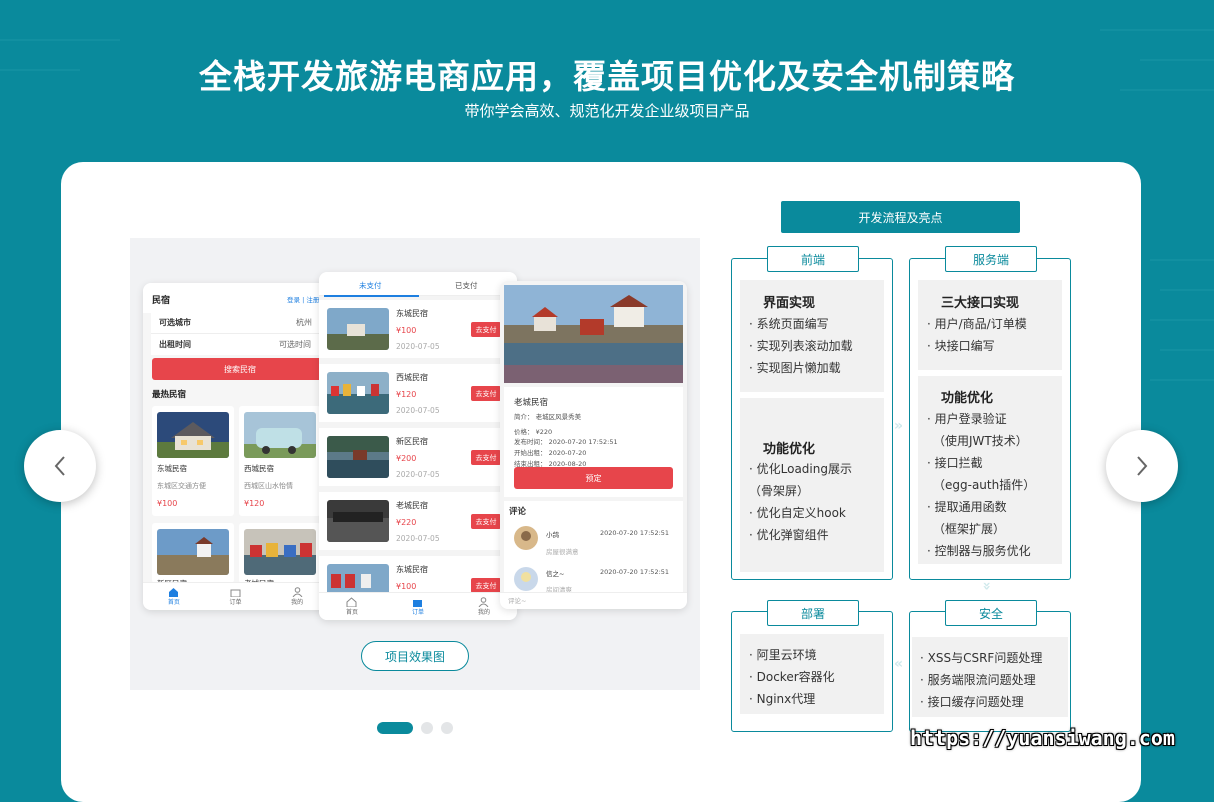 The width and height of the screenshot is (1214, 802). Describe the element at coordinates (981, 658) in the screenshot. I see `group-item: · XSS与CSRF问题处理` at that location.